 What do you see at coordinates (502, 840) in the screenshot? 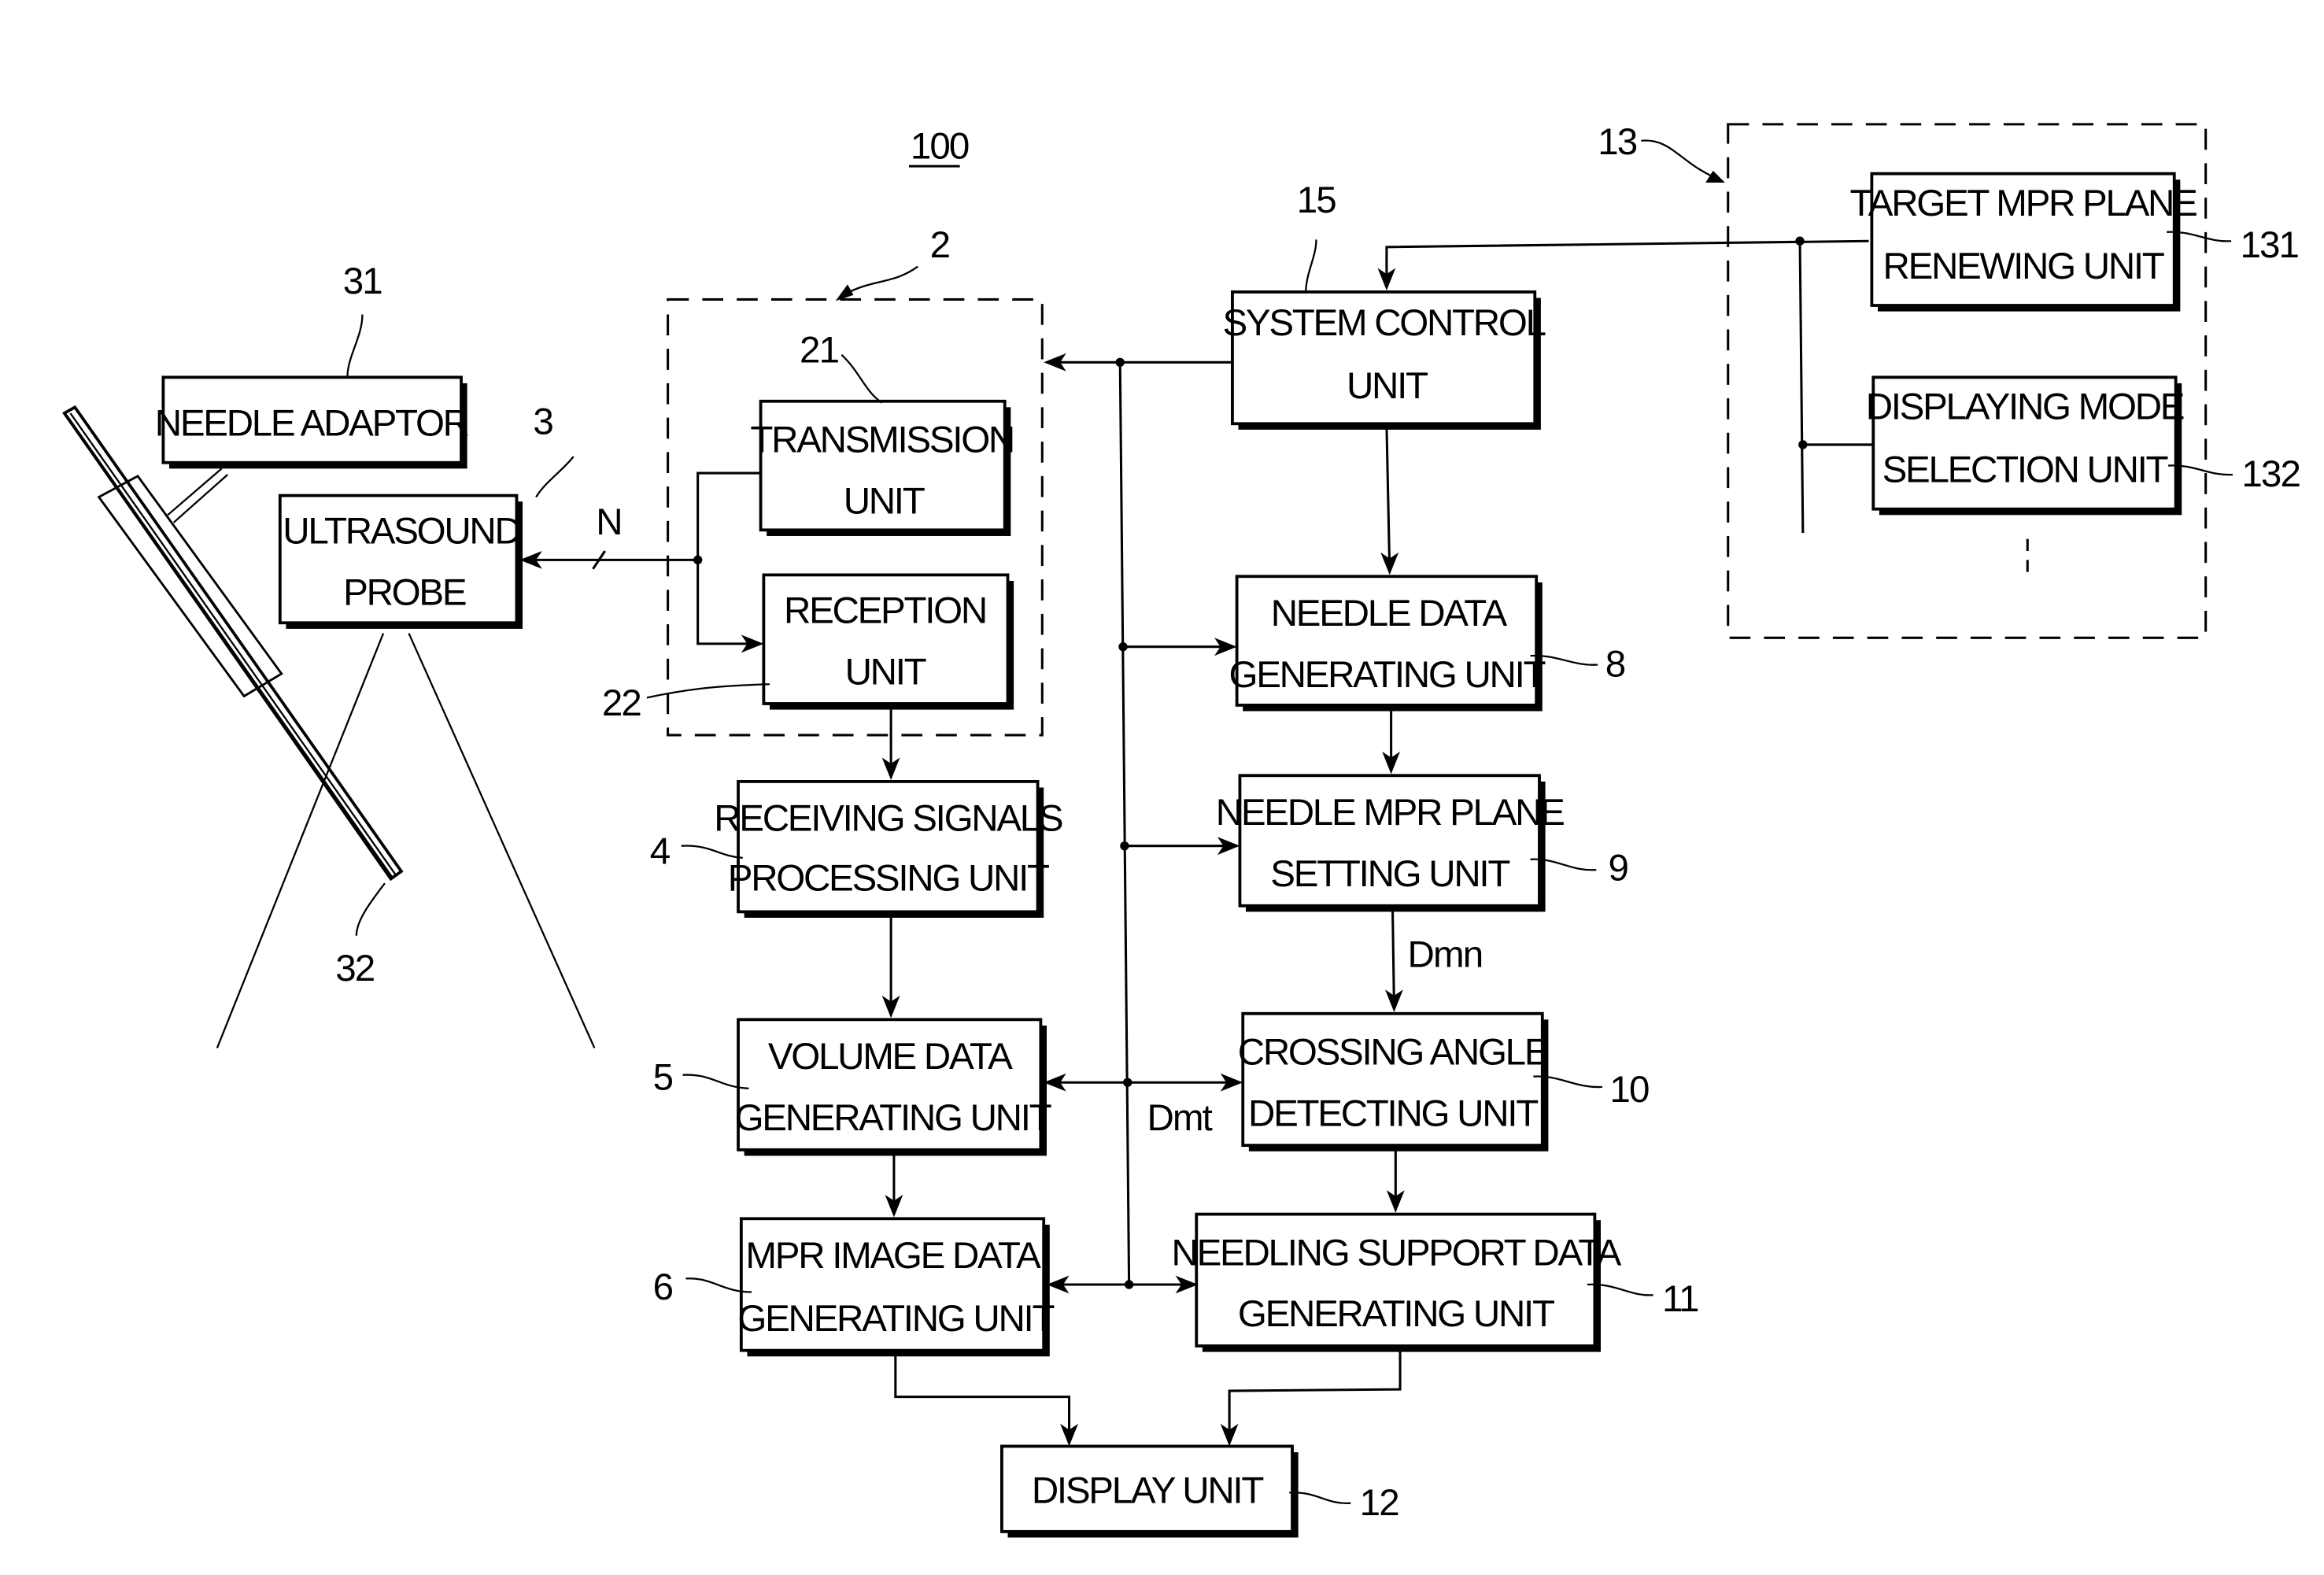
I see `scan-beam-right-edge` at bounding box center [502, 840].